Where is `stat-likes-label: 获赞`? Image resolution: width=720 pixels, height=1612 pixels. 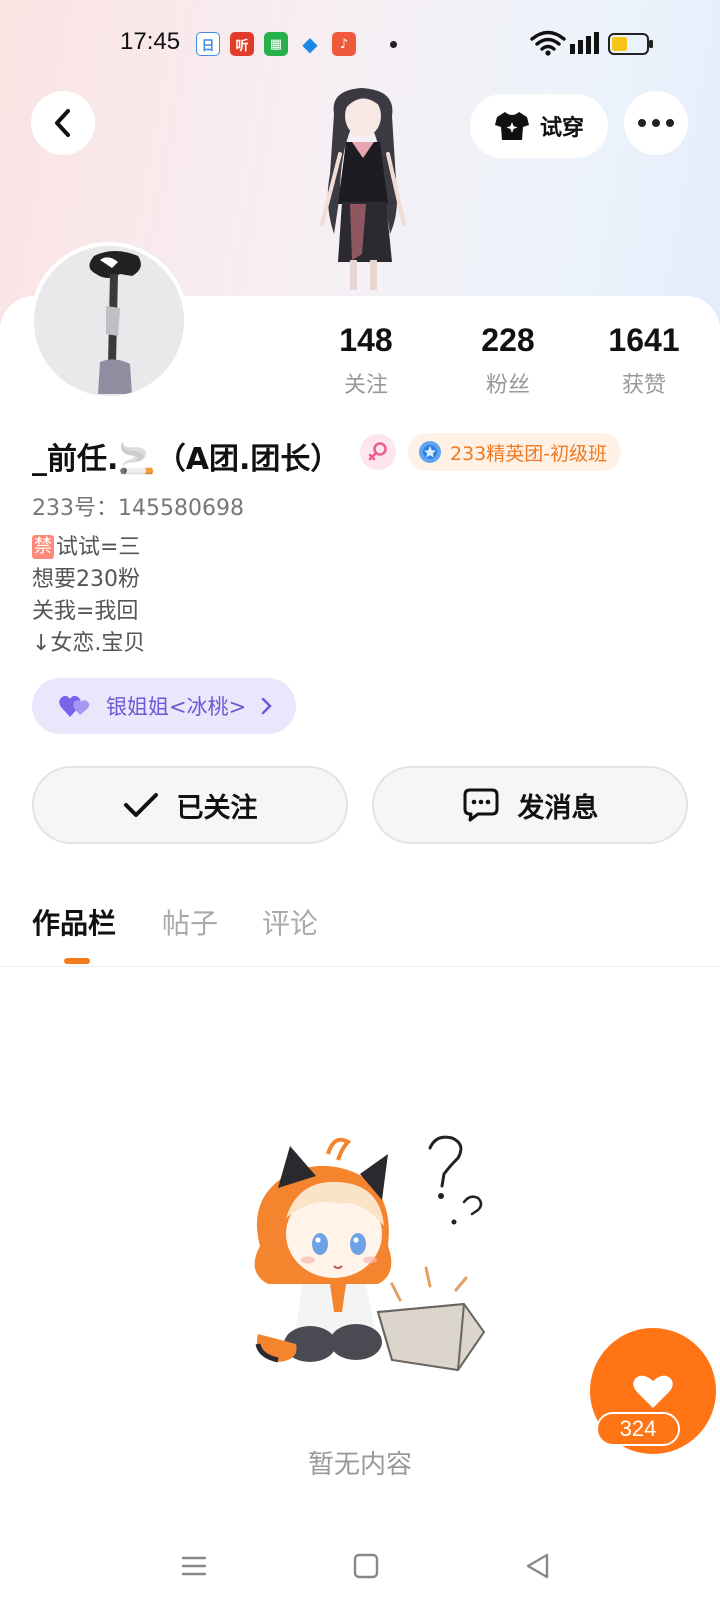 stat-likes-label: 获赞 is located at coordinates (643, 385).